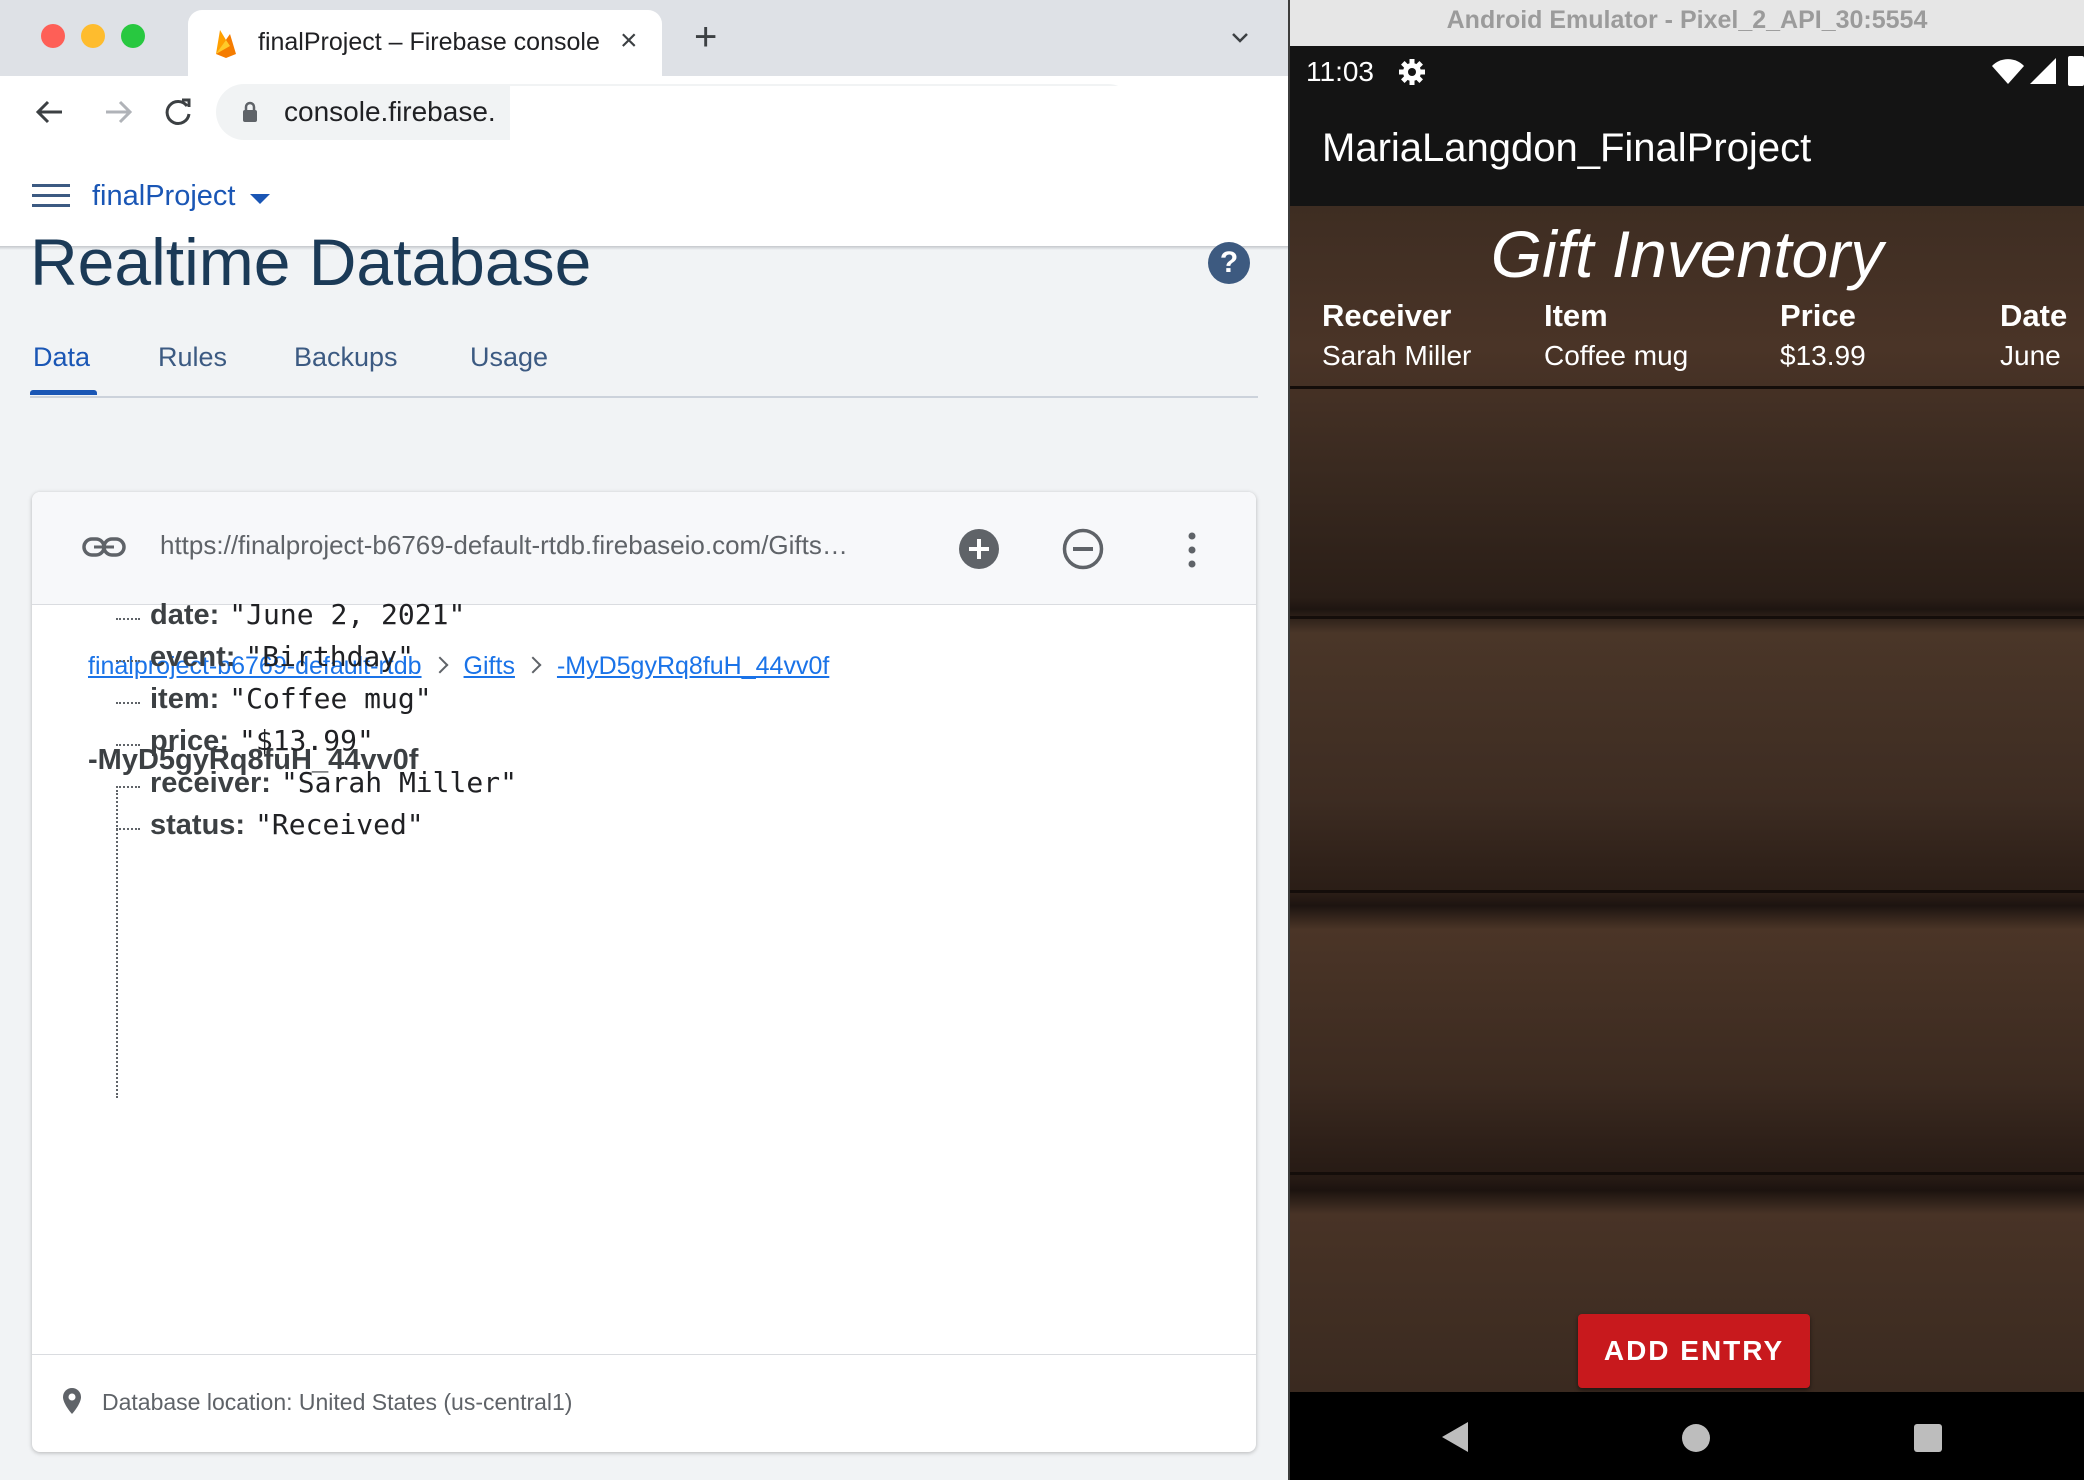 The height and width of the screenshot is (1480, 2084). Describe the element at coordinates (705, 37) in the screenshot. I see `new-tab-button: +` at that location.